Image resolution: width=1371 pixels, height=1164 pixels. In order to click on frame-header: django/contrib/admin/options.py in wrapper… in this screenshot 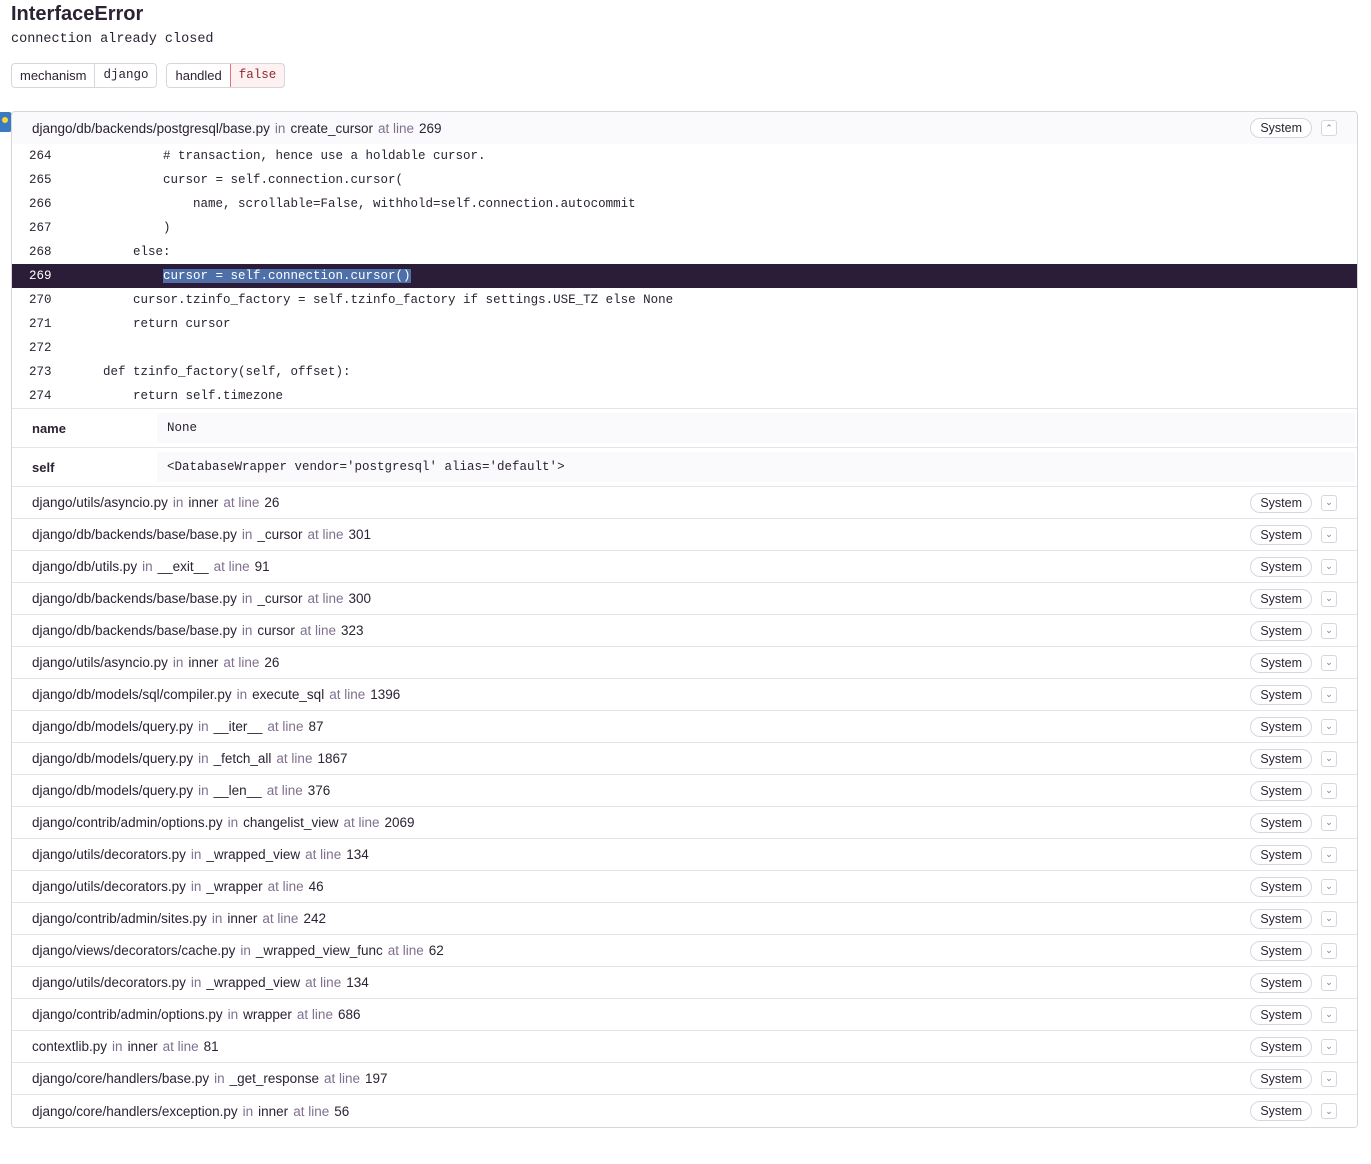, I will do `click(684, 1015)`.